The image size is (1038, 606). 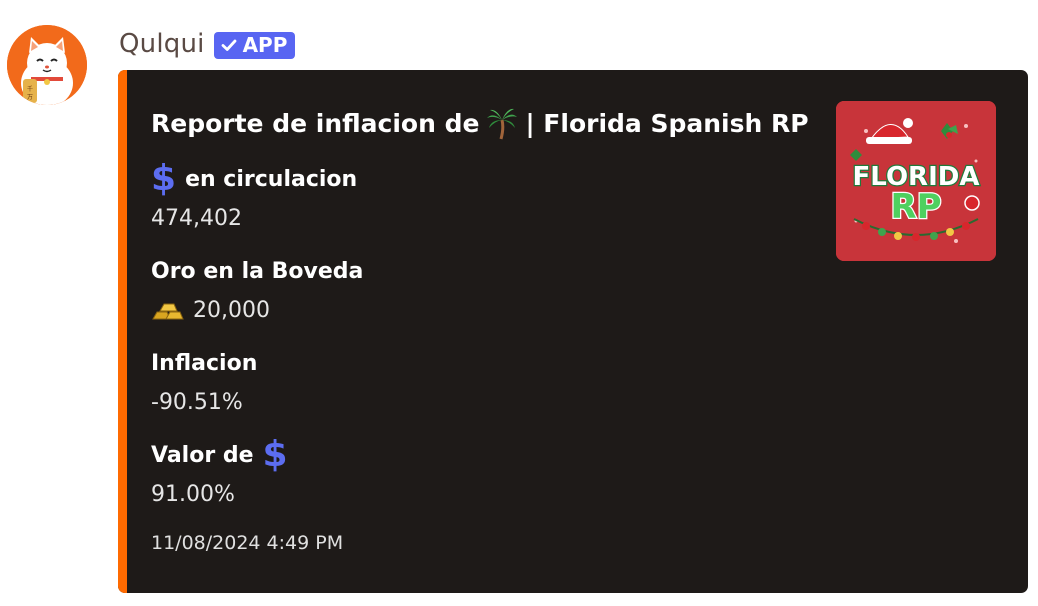 What do you see at coordinates (202, 455) in the screenshot?
I see `field-name-text: Valor de` at bounding box center [202, 455].